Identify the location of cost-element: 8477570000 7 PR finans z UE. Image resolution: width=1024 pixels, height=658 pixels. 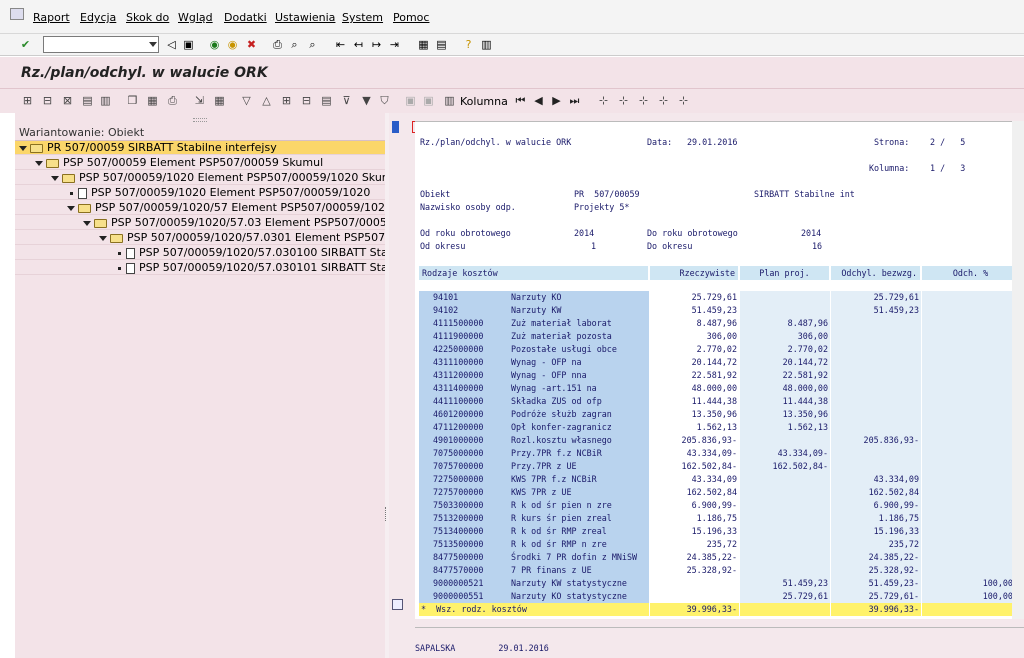
(534, 570).